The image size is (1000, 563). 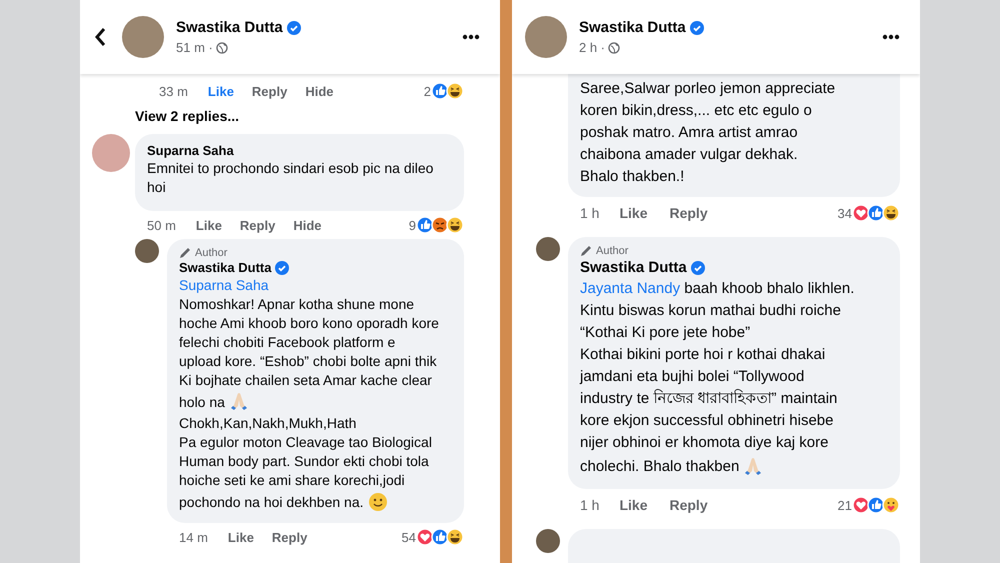 I want to click on comment-text: baah khoob bhalo likhlen., so click(x=768, y=288).